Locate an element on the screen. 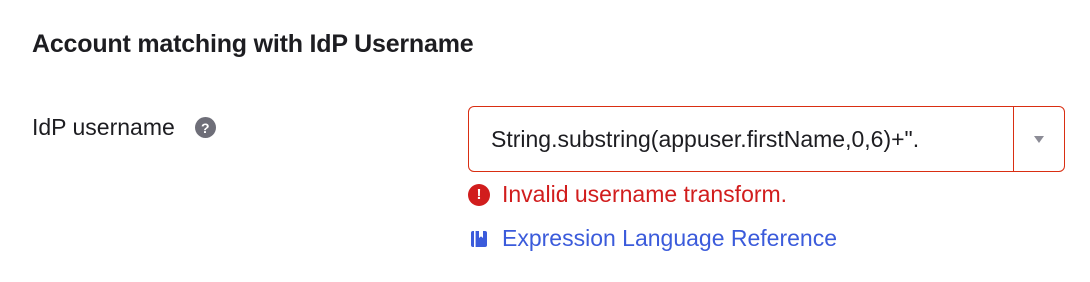  section-title: Account matching with IdP Username is located at coordinates (253, 44).